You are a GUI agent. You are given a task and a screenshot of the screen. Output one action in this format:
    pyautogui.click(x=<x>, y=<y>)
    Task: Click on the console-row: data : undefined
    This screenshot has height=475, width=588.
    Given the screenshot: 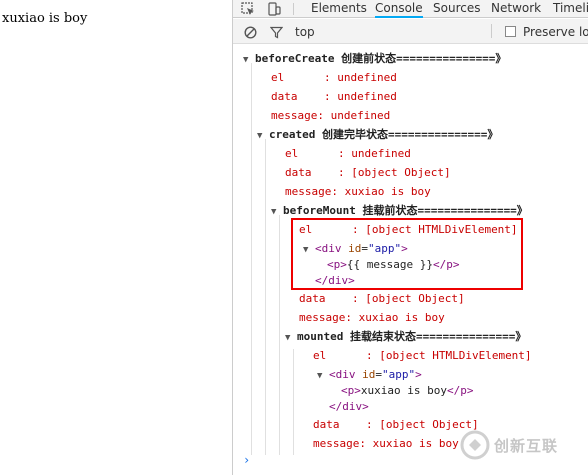 What is the action you would take?
    pyautogui.click(x=334, y=97)
    